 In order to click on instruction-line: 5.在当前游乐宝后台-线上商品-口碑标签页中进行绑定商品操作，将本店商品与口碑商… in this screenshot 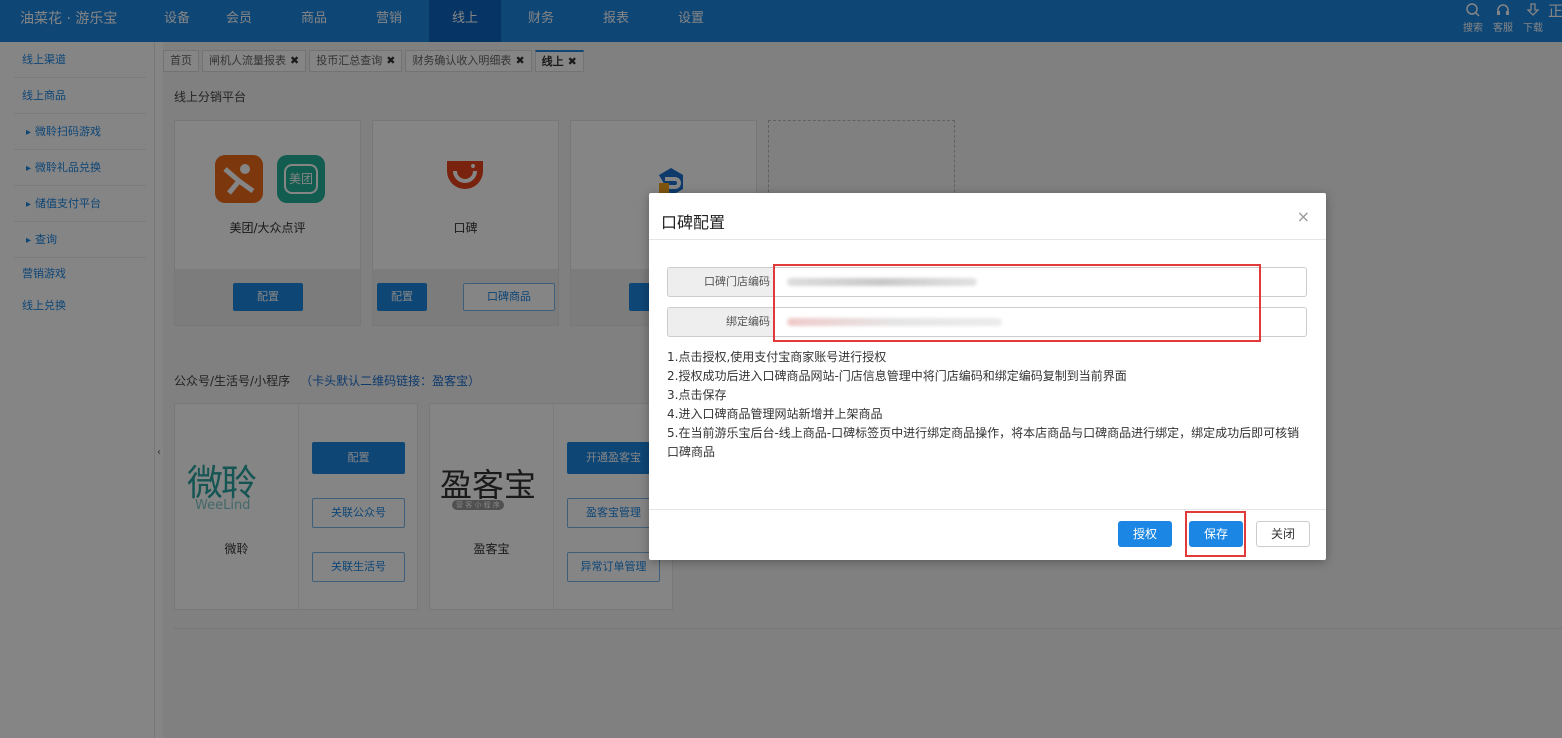, I will do `click(983, 442)`.